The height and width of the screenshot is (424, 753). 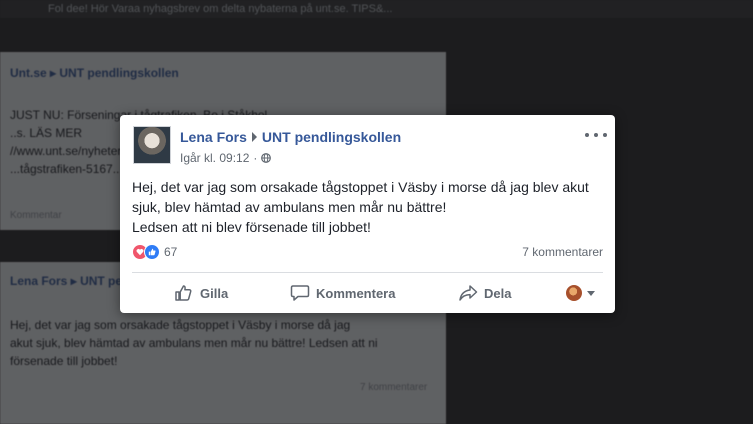 I want to click on reactions-summary: 67 7 kommentarer, so click(x=367, y=252).